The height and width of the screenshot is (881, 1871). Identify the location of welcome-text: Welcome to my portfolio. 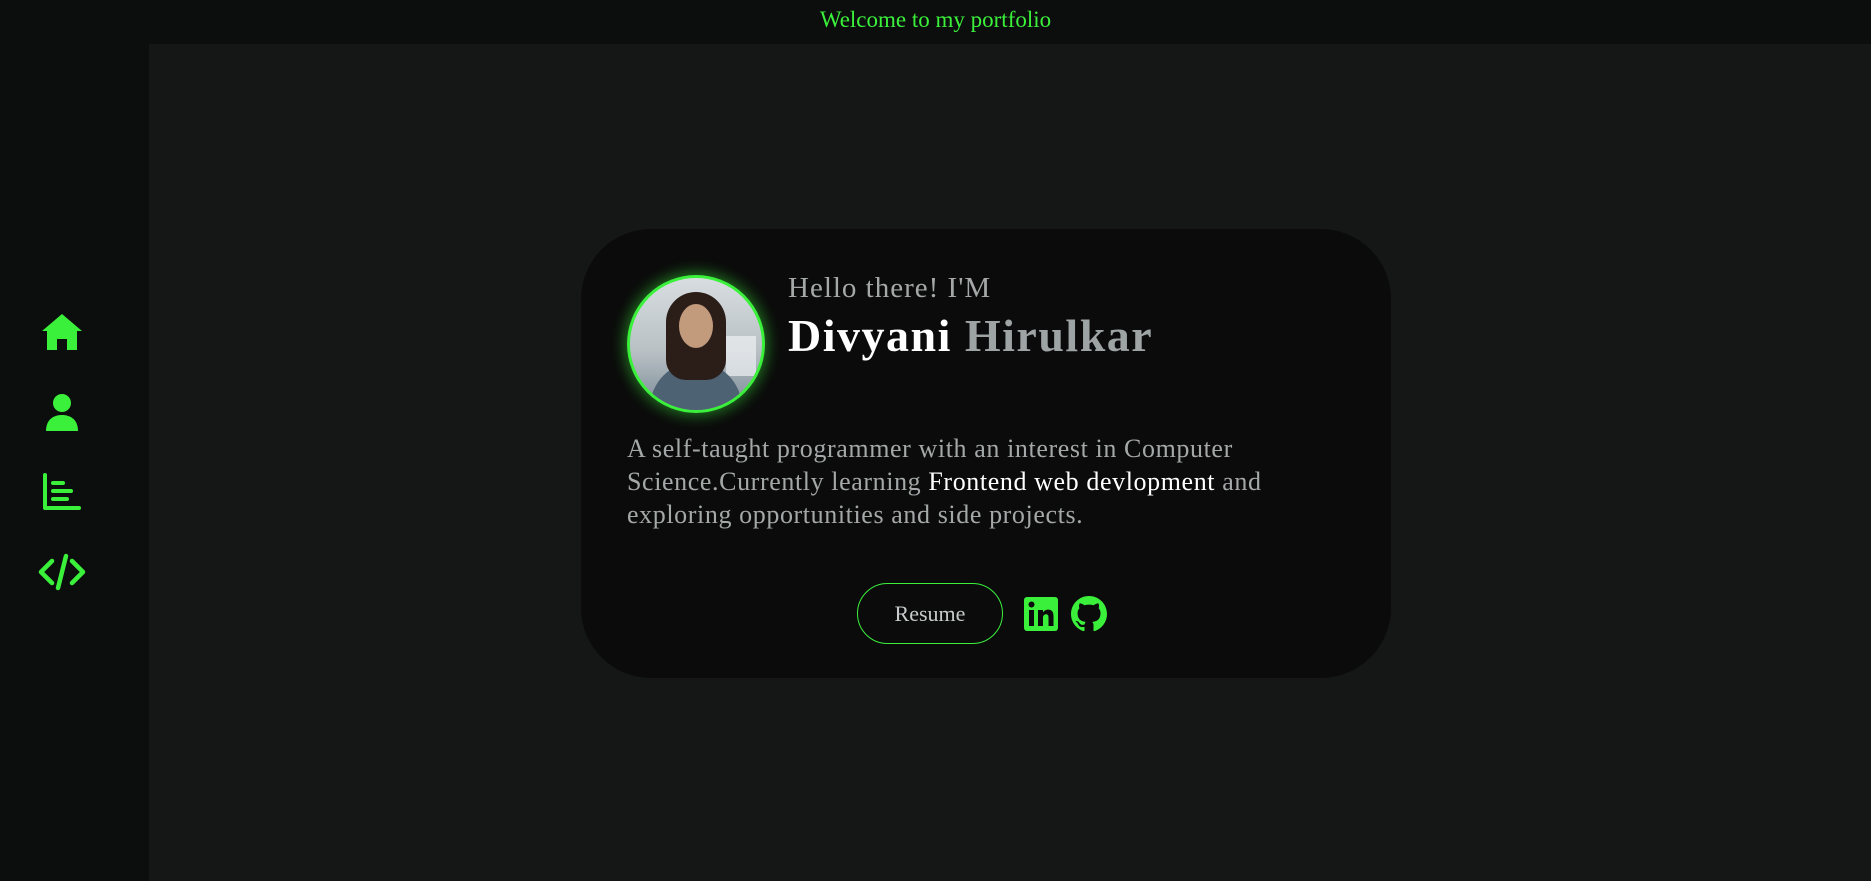
(935, 19).